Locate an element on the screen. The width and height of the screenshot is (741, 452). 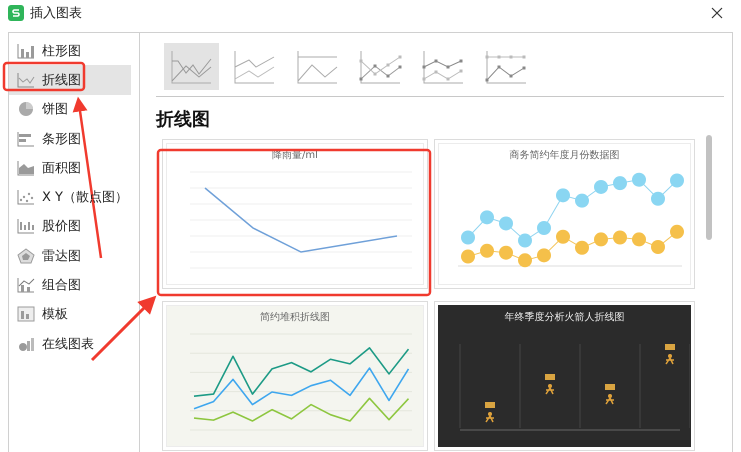
bar-chart-icon is located at coordinates (26, 138).